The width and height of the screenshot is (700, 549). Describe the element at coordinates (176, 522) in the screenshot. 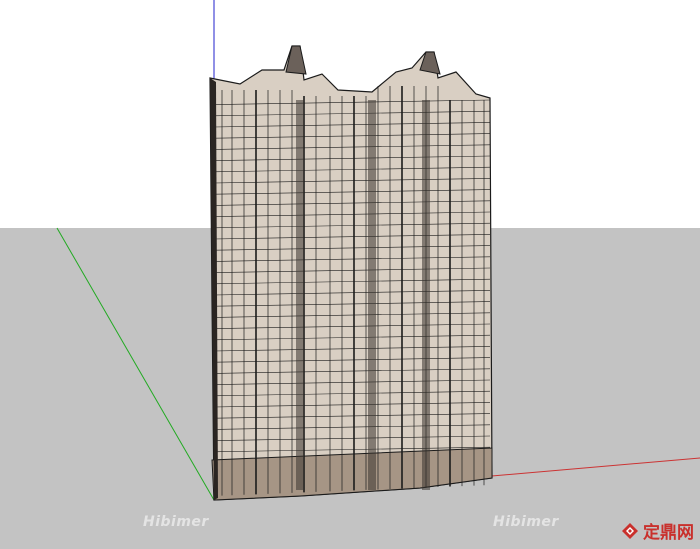

I see `watermark-bottom-left: Hibimer` at that location.